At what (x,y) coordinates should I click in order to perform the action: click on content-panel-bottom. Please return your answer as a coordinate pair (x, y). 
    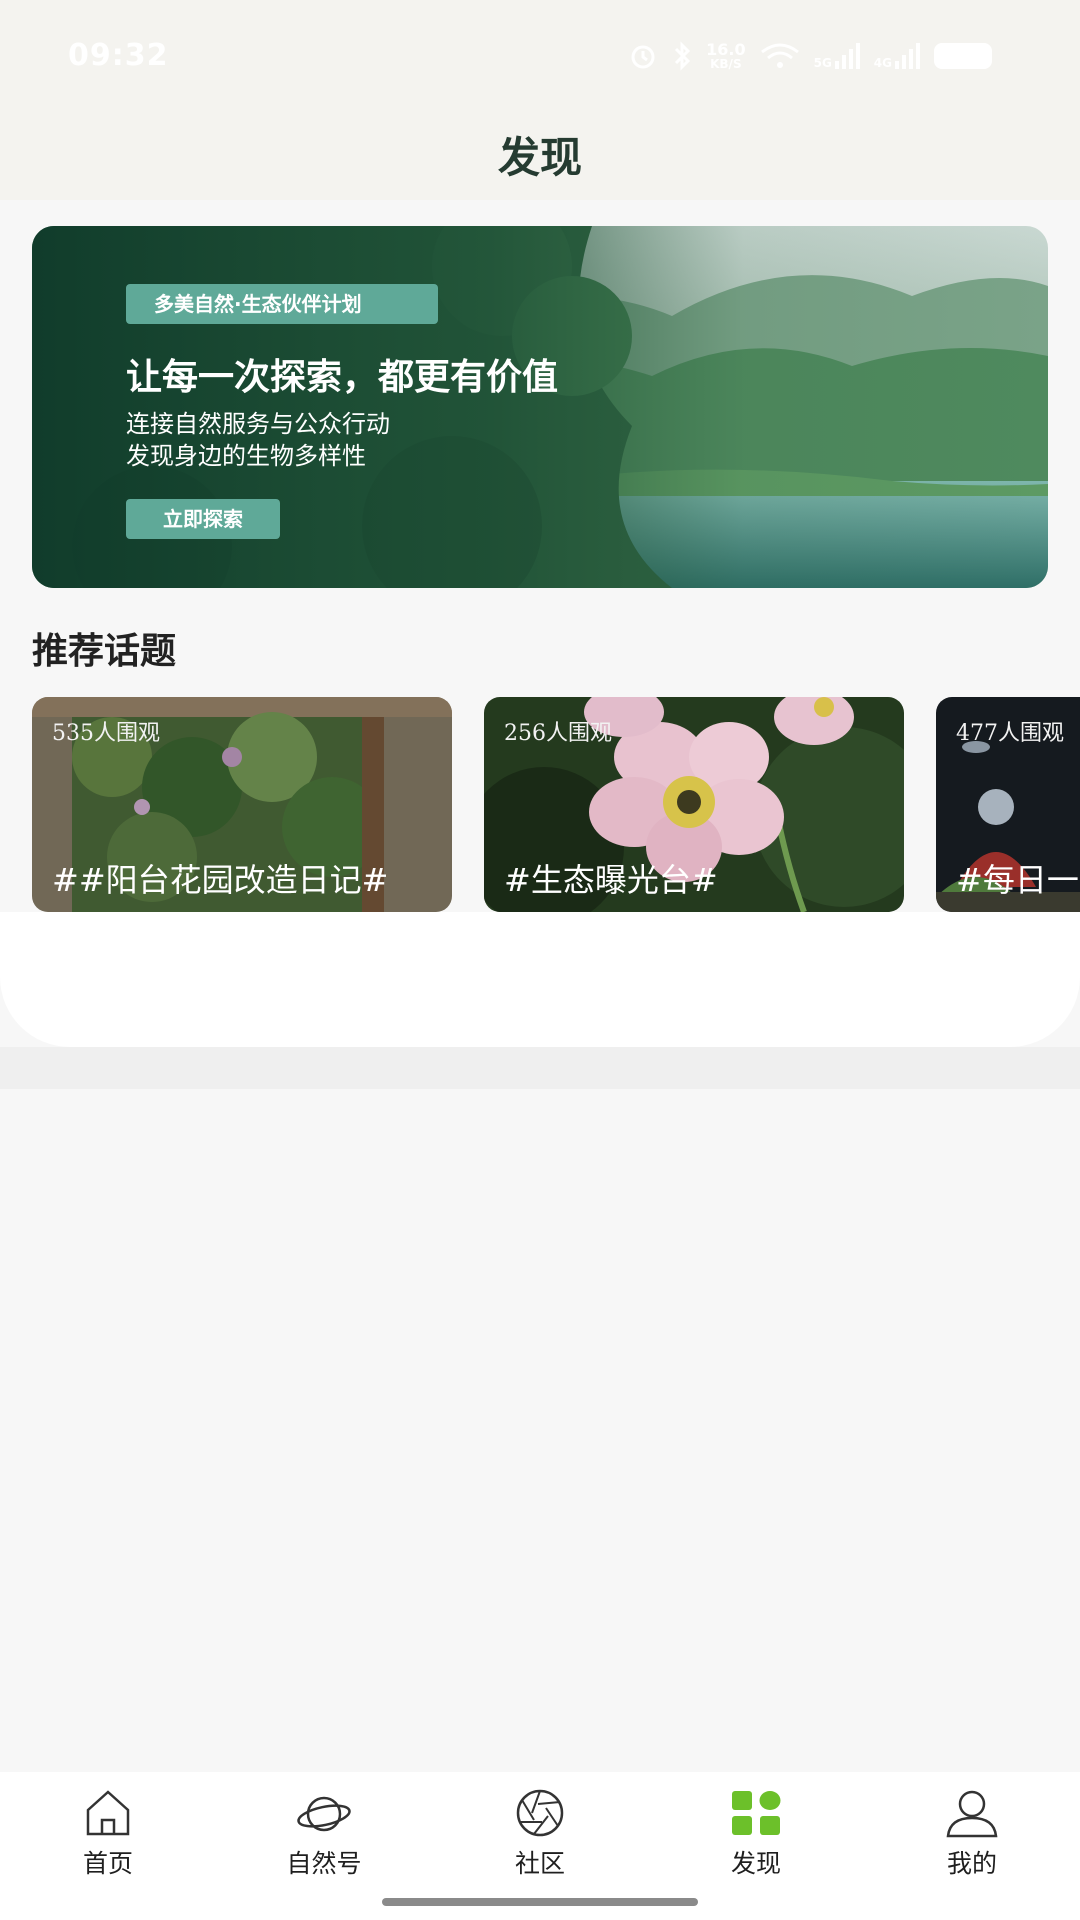
    Looking at the image, I should click on (540, 979).